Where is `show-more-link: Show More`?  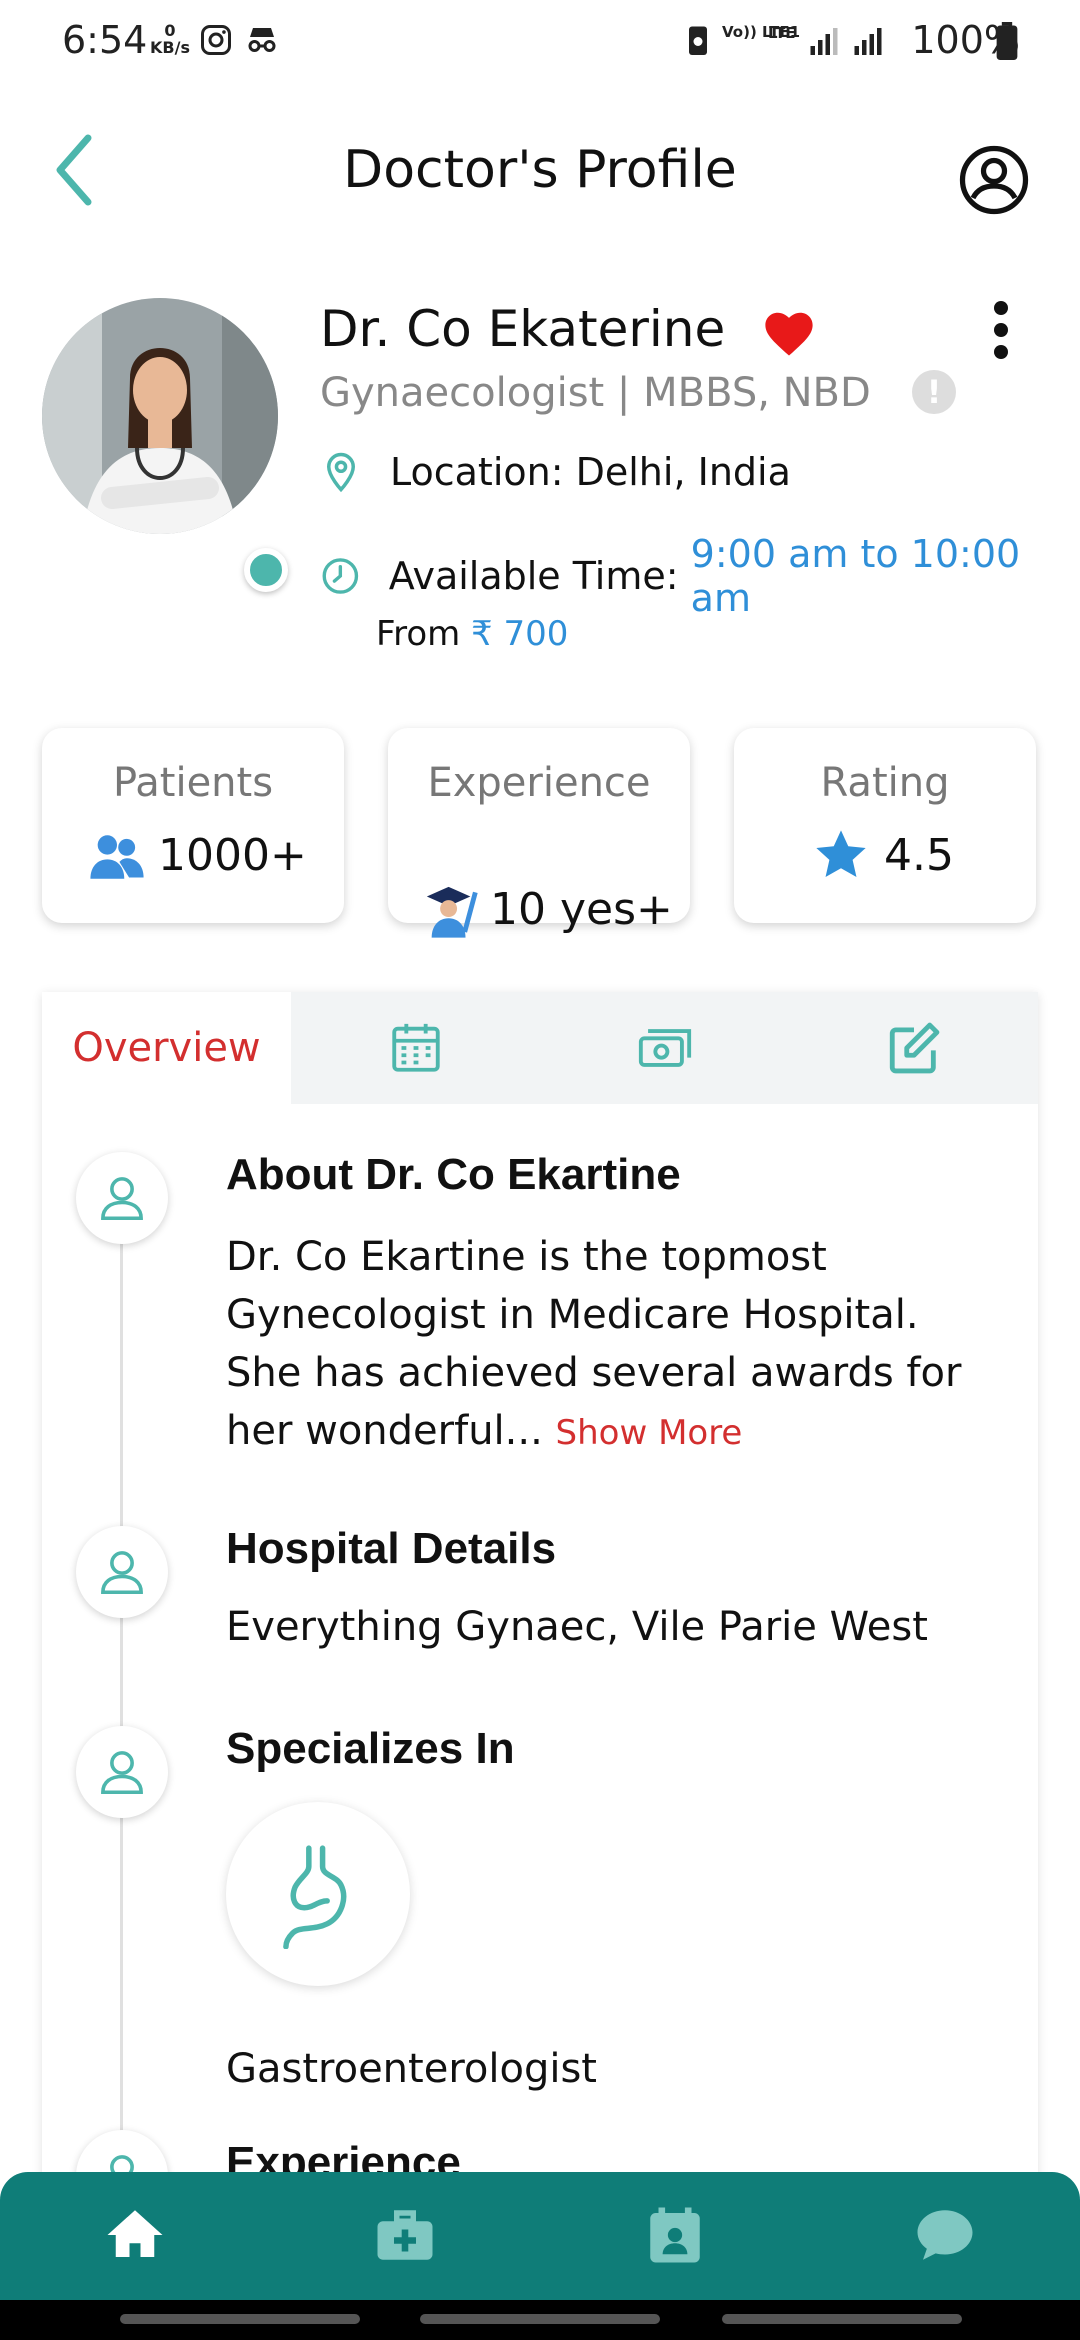
show-more-link: Show More is located at coordinates (649, 1433).